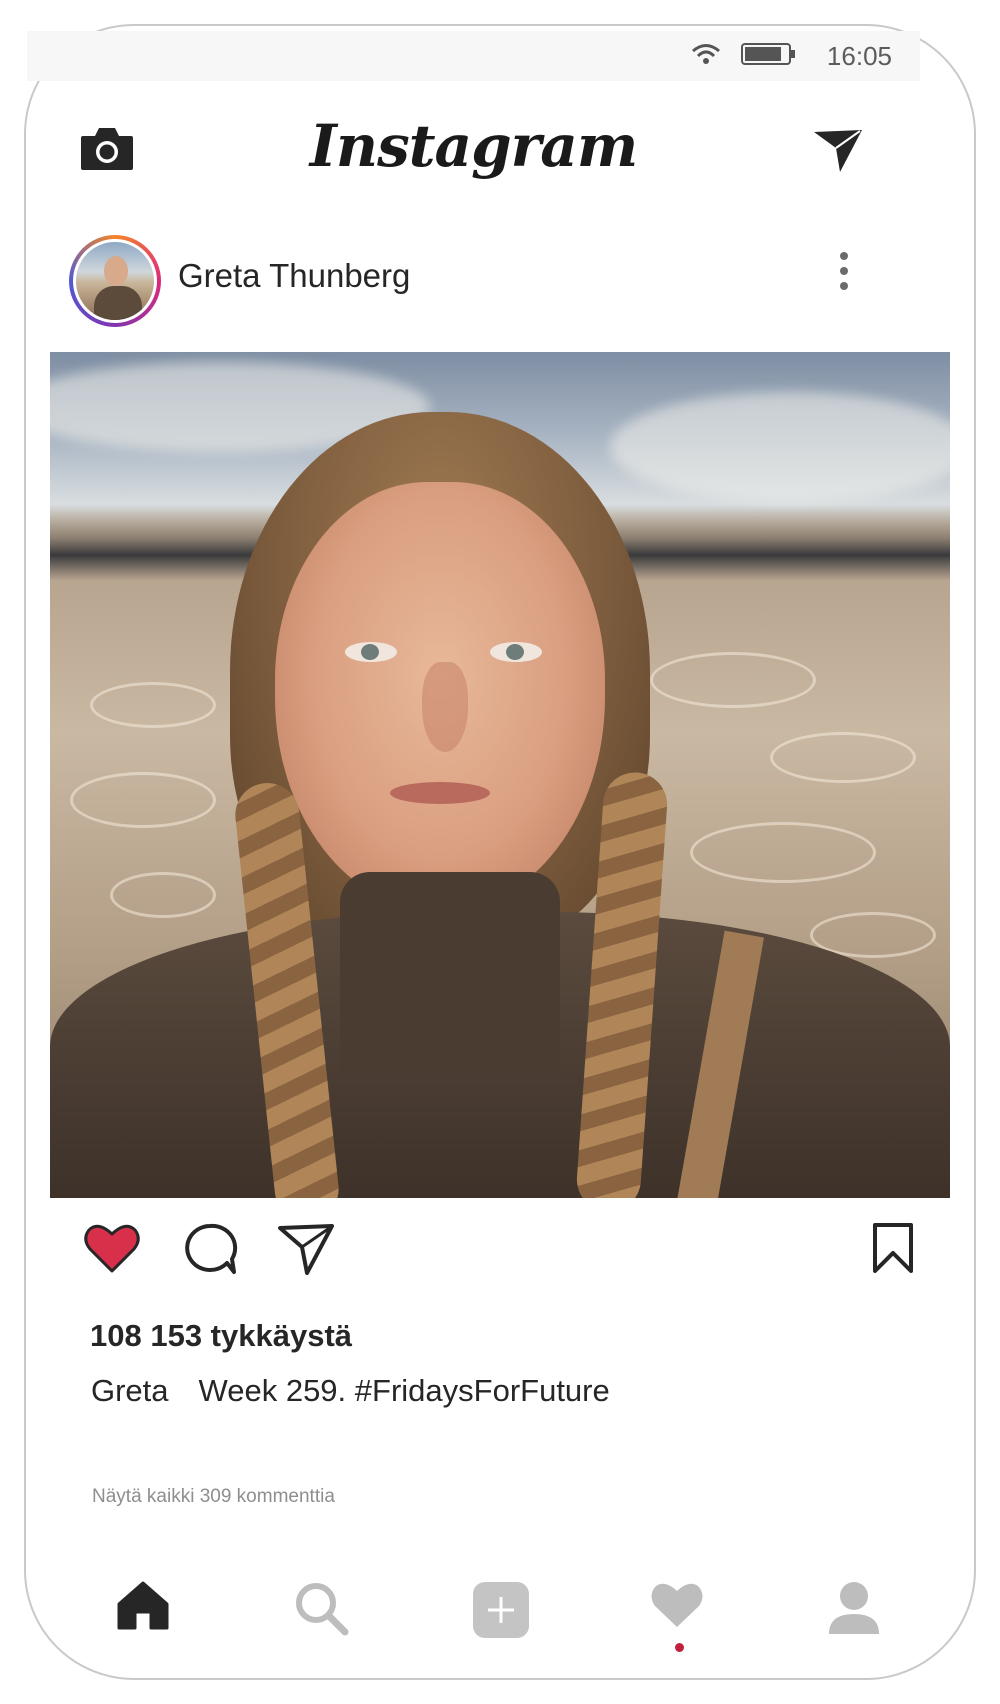 The height and width of the screenshot is (1704, 1000). Describe the element at coordinates (838, 152) in the screenshot. I see `direct-send-icon` at that location.